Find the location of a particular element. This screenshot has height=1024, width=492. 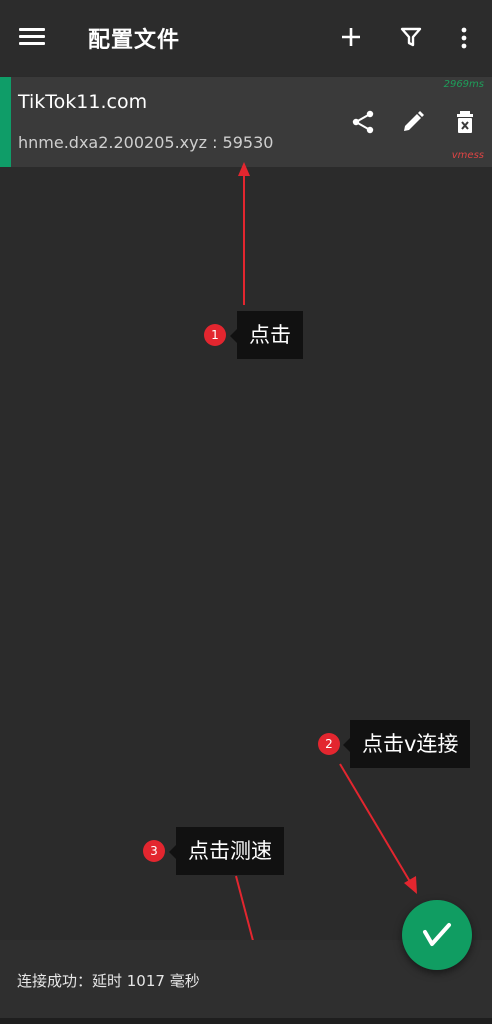

annotation-tooltip-1: 点击 is located at coordinates (266, 335).